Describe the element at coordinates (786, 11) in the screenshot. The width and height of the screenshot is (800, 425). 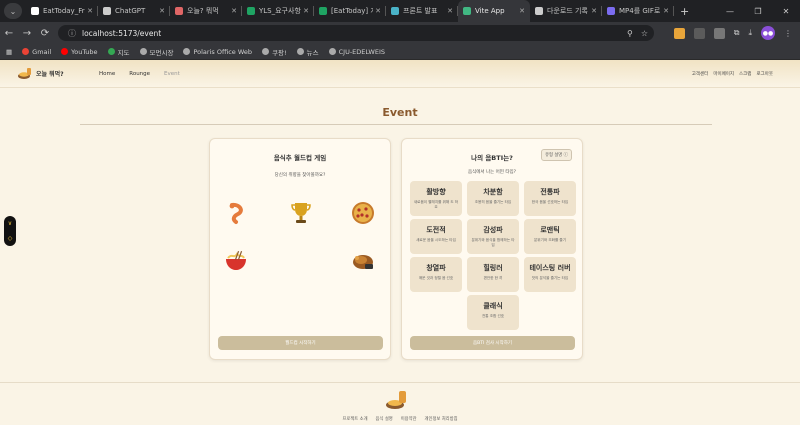
I see `close-window-icon: ✕` at that location.